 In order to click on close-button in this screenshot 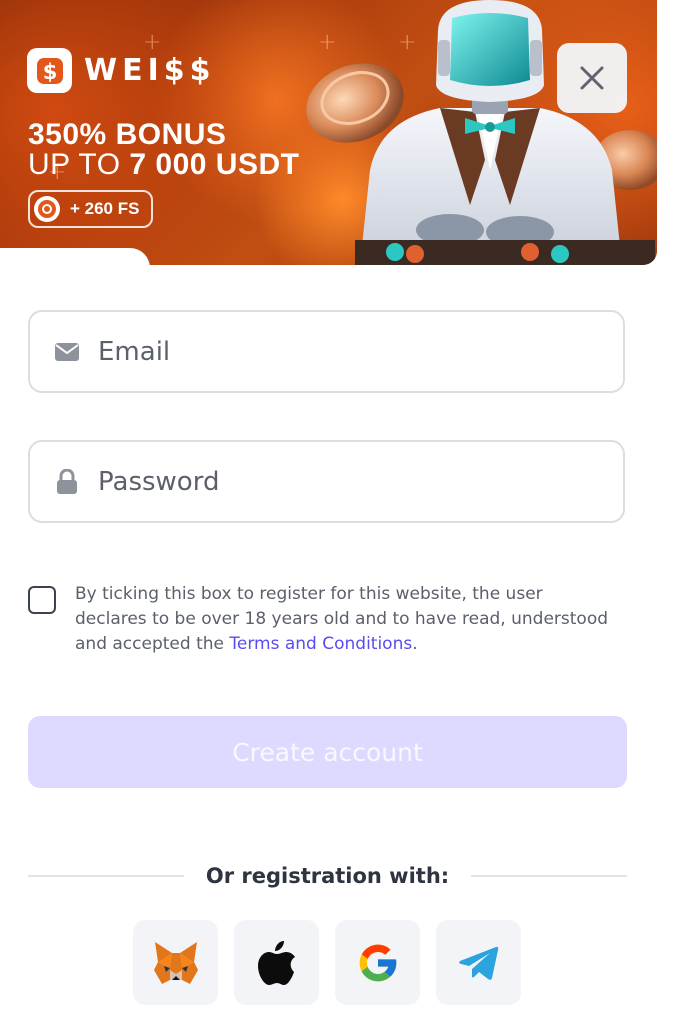, I will do `click(592, 78)`.